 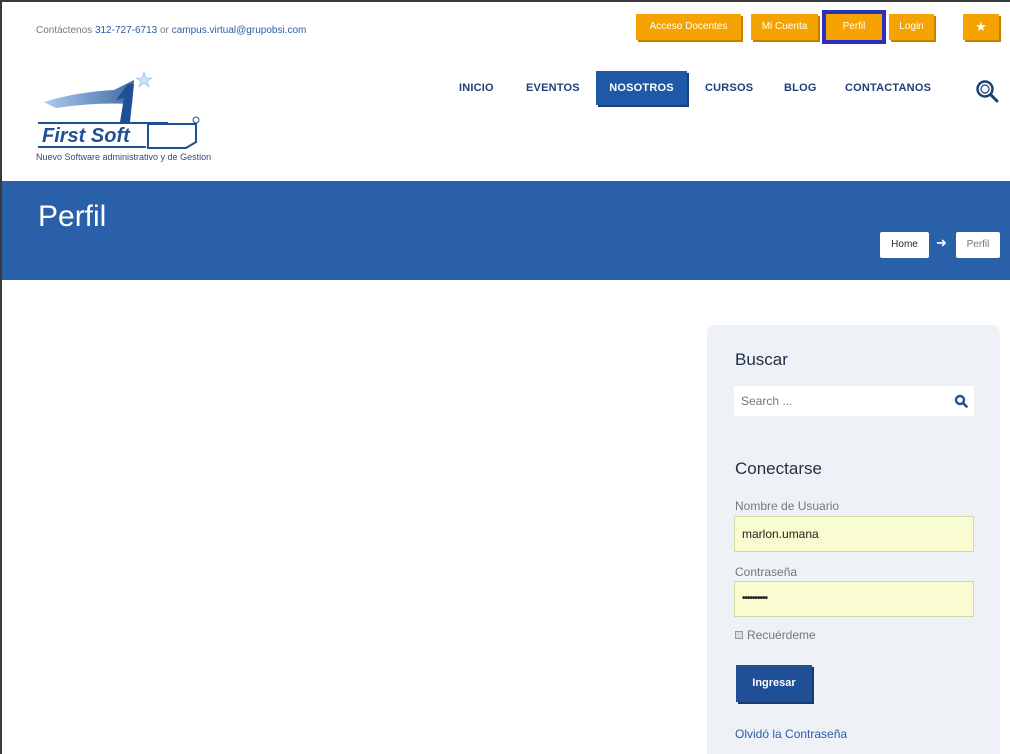 What do you see at coordinates (791, 734) in the screenshot?
I see `forgot-password-link: Olvidó la Contraseña` at bounding box center [791, 734].